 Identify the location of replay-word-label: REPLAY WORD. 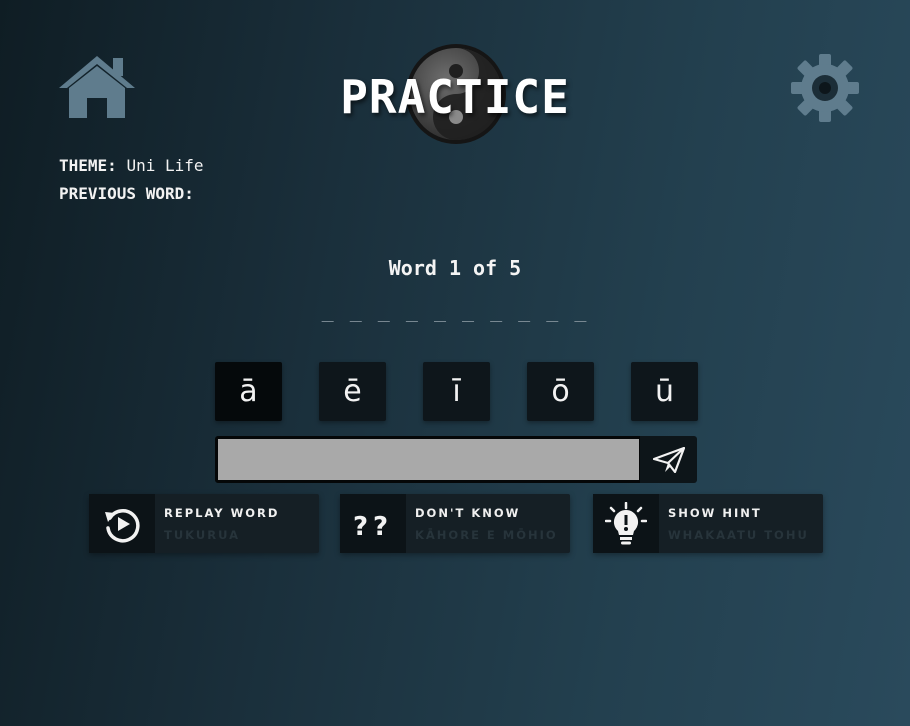
(222, 513).